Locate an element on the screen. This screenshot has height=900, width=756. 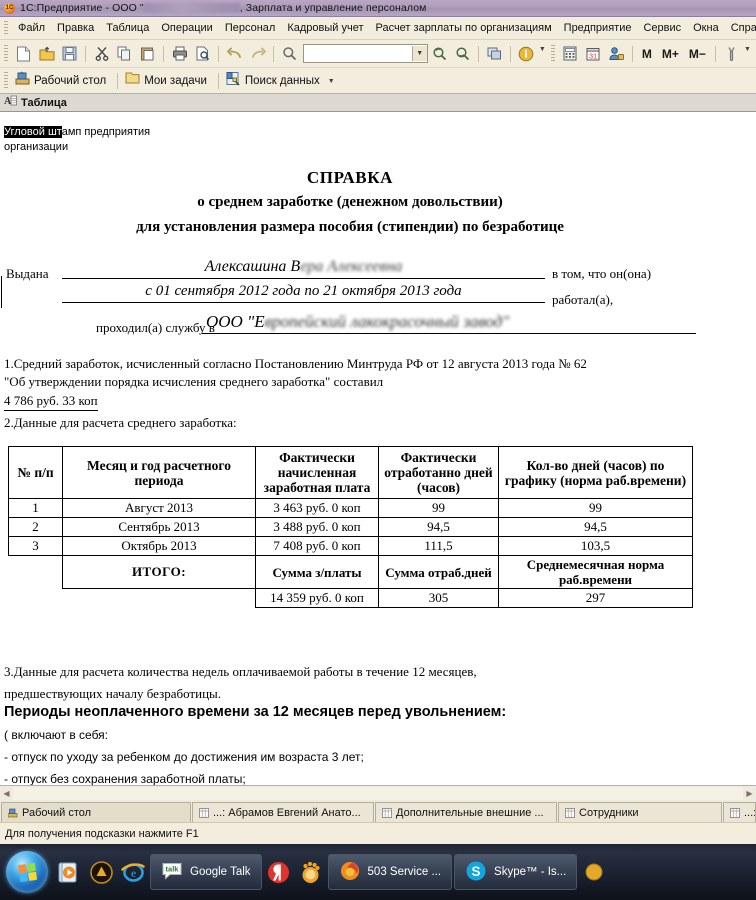
toolbar-desktop-button: Рабочий стол is located at coordinates (62, 81).